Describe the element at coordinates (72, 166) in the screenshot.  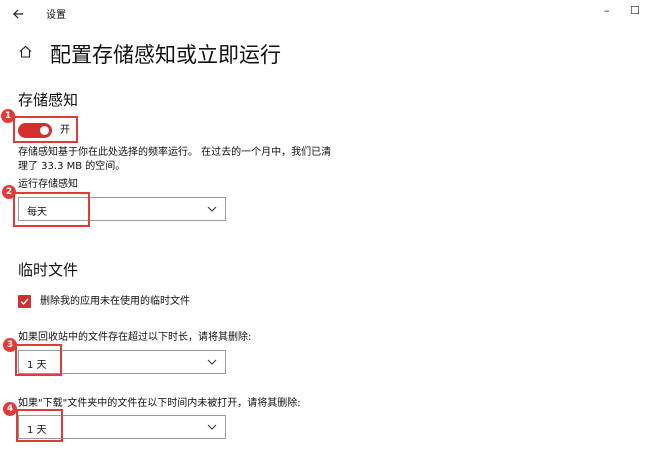
I see `storage-sense-description-line2: 理了 33.3 MB 的空间。` at that location.